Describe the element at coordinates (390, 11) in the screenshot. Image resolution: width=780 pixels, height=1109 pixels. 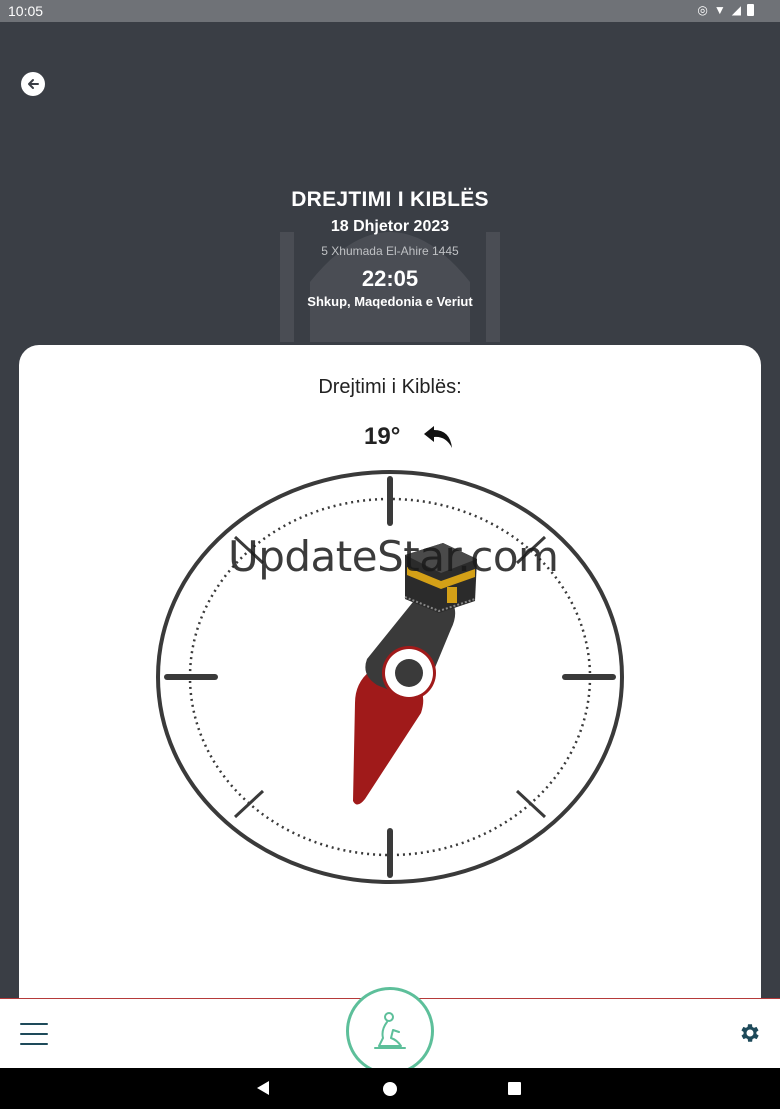
I see `status-bar: 10:05 ◎ ▼ ◢` at that location.